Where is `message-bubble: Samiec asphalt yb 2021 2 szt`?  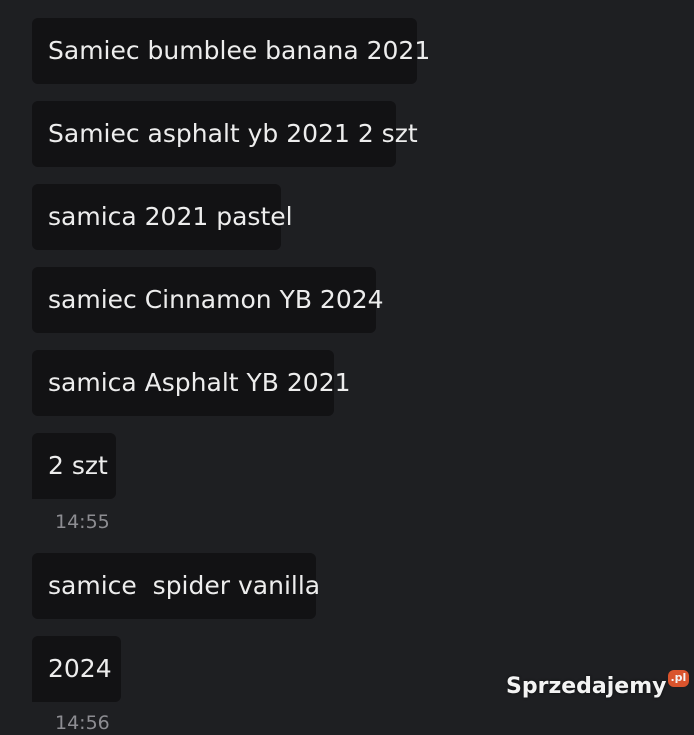
message-bubble: Samiec asphalt yb 2021 2 szt is located at coordinates (225, 134).